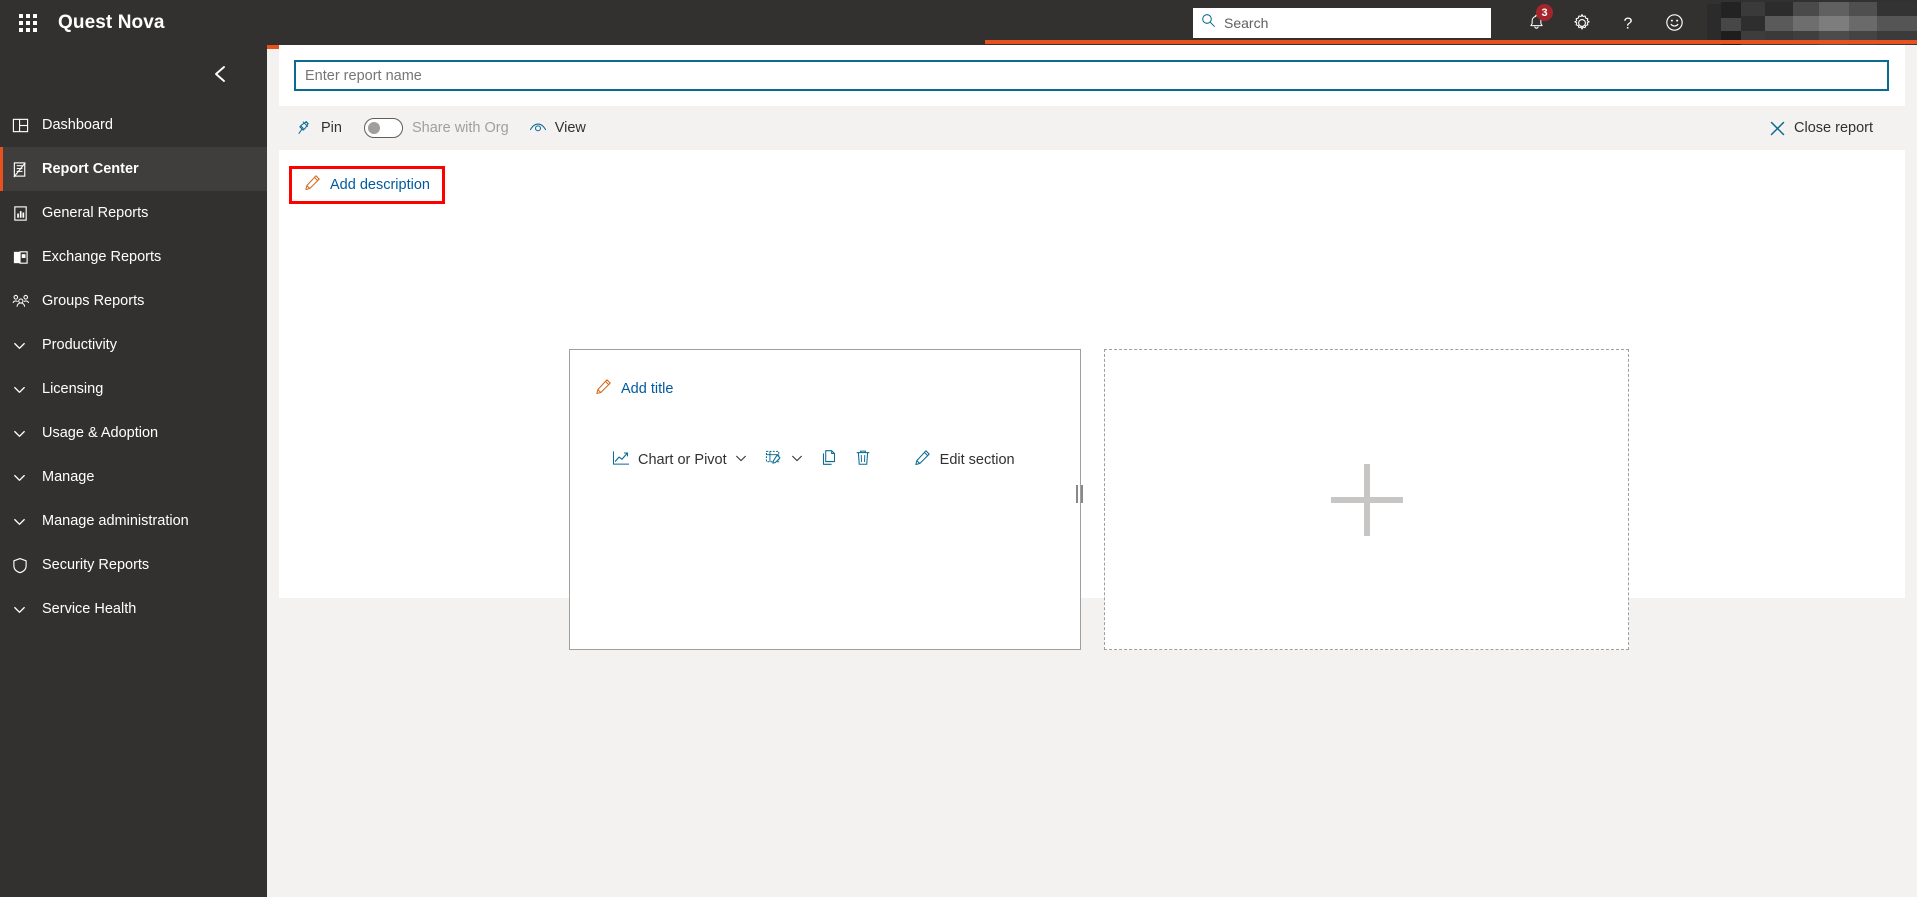 This screenshot has height=897, width=1917. Describe the element at coordinates (89, 609) in the screenshot. I see `sidebar-item-label: Service Health` at that location.